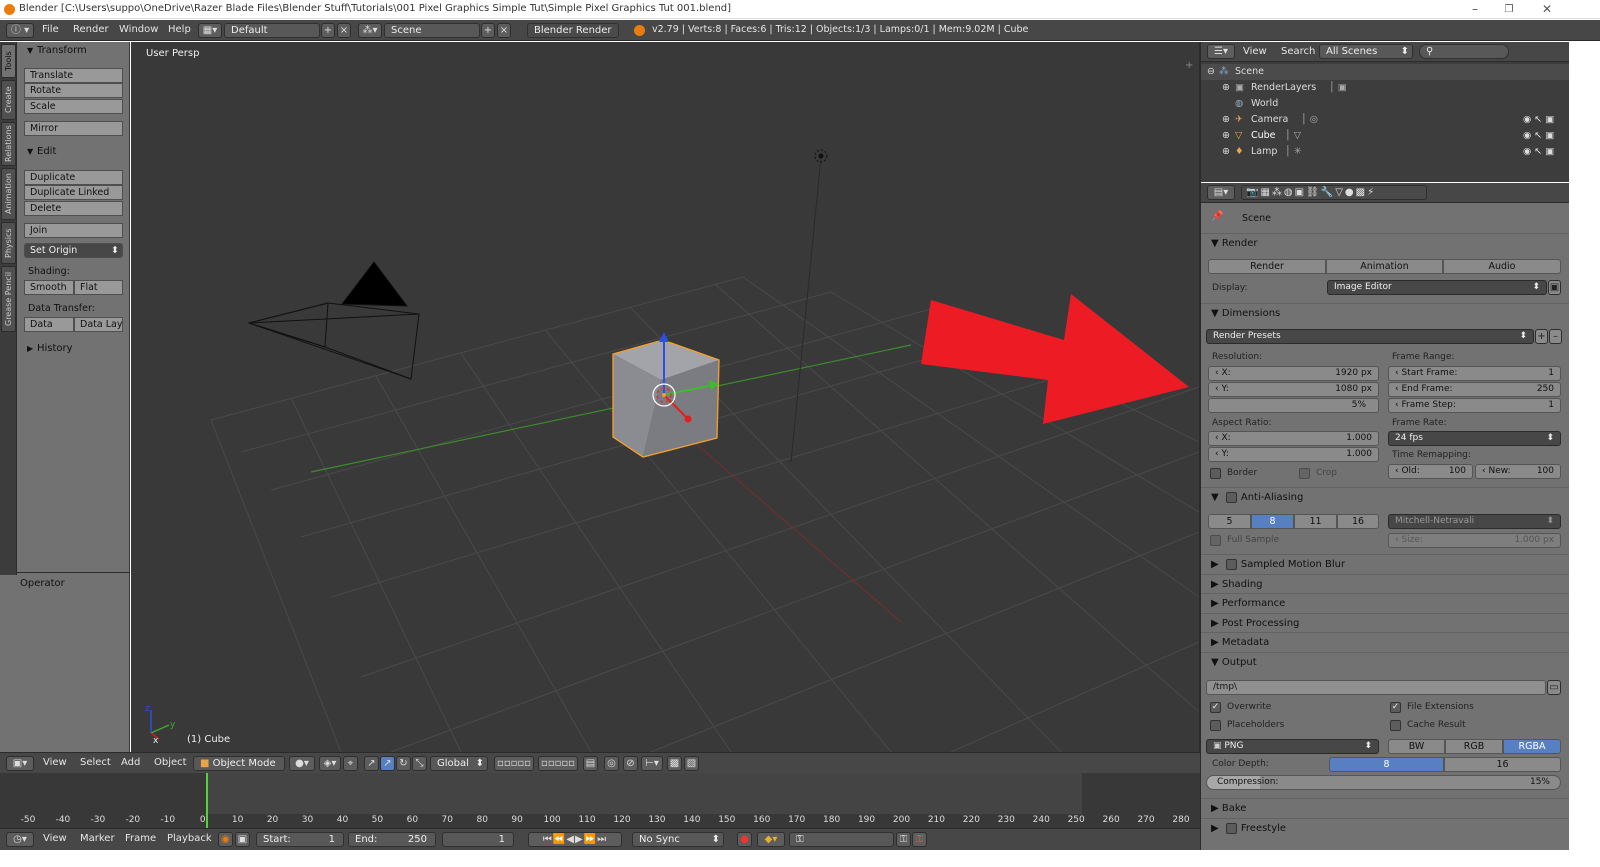  I want to click on aa-samples-5: 5, so click(1229, 521).